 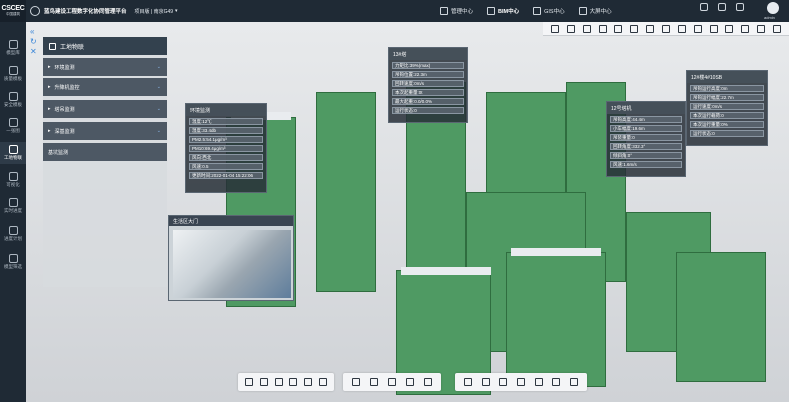 What do you see at coordinates (650, 28) in the screenshot?
I see `draw-icon` at bounding box center [650, 28].